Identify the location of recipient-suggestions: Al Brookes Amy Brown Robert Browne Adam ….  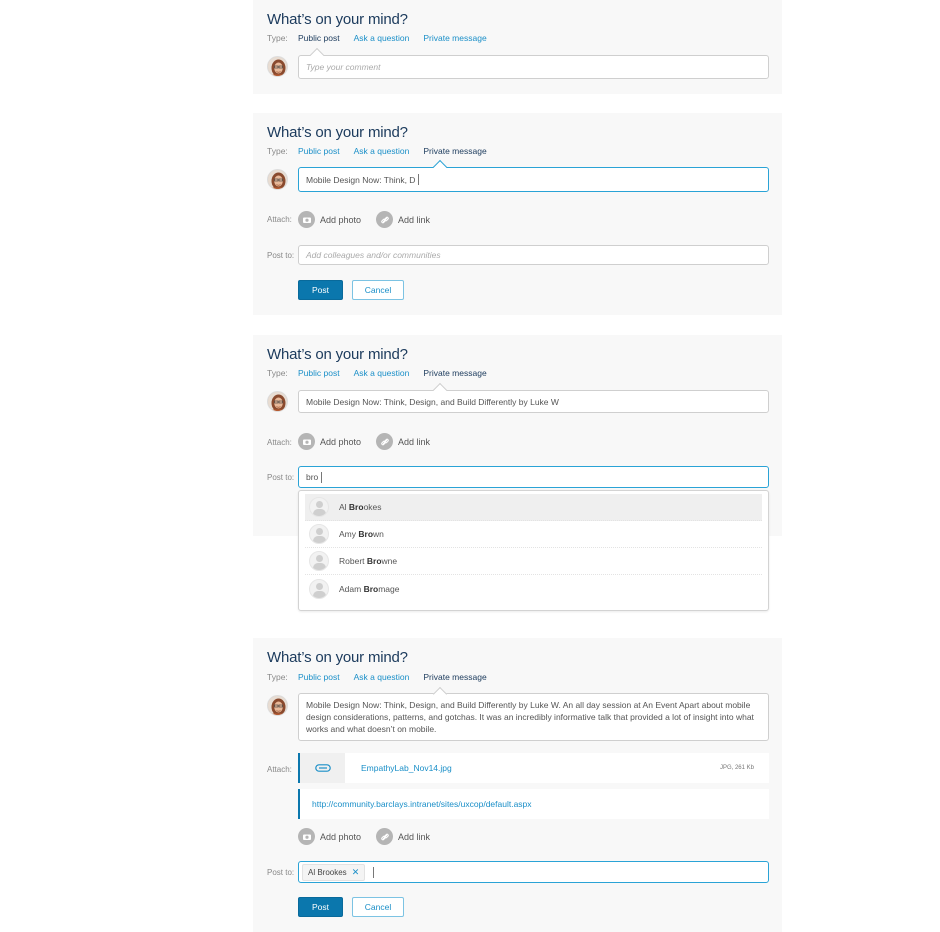
(533, 550).